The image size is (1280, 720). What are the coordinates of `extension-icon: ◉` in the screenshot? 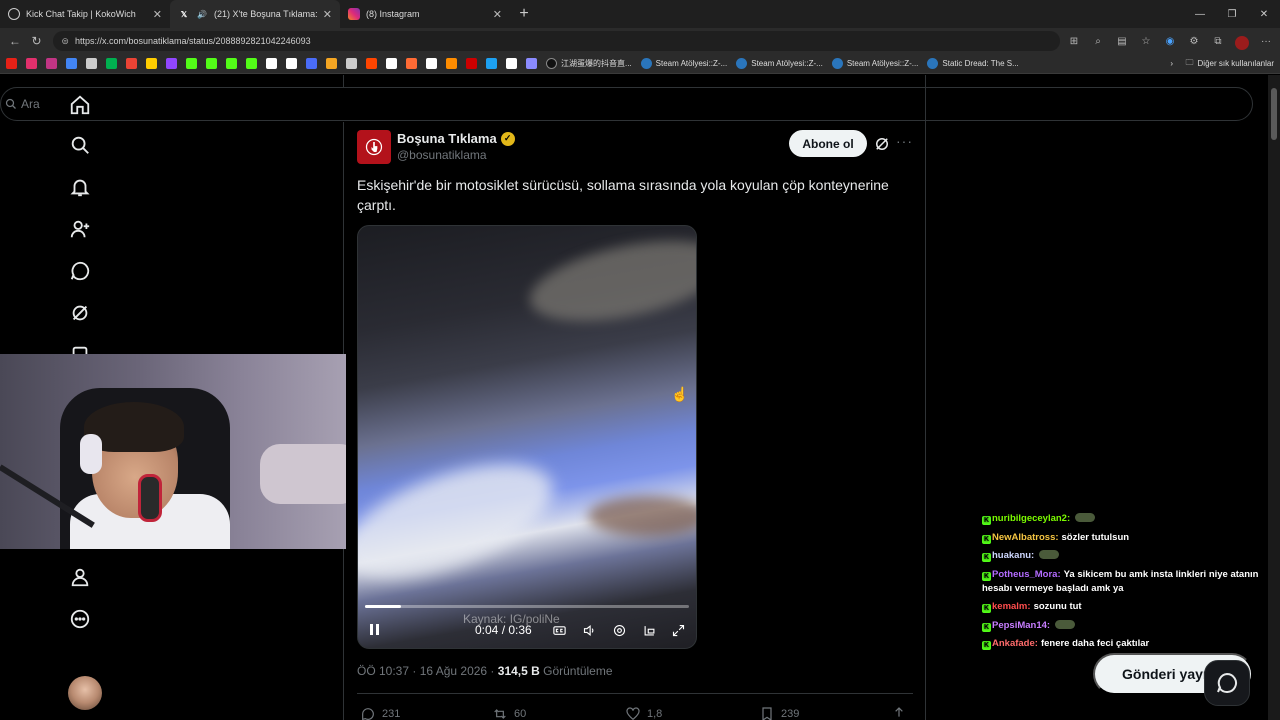 It's located at (1170, 41).